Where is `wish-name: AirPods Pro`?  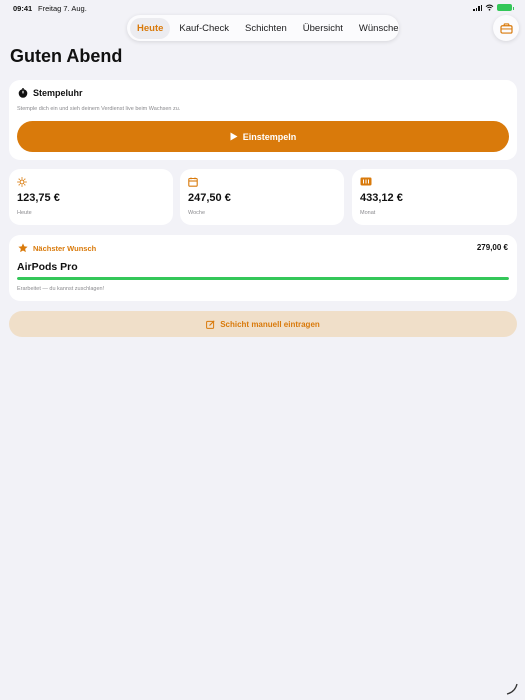 wish-name: AirPods Pro is located at coordinates (47, 267).